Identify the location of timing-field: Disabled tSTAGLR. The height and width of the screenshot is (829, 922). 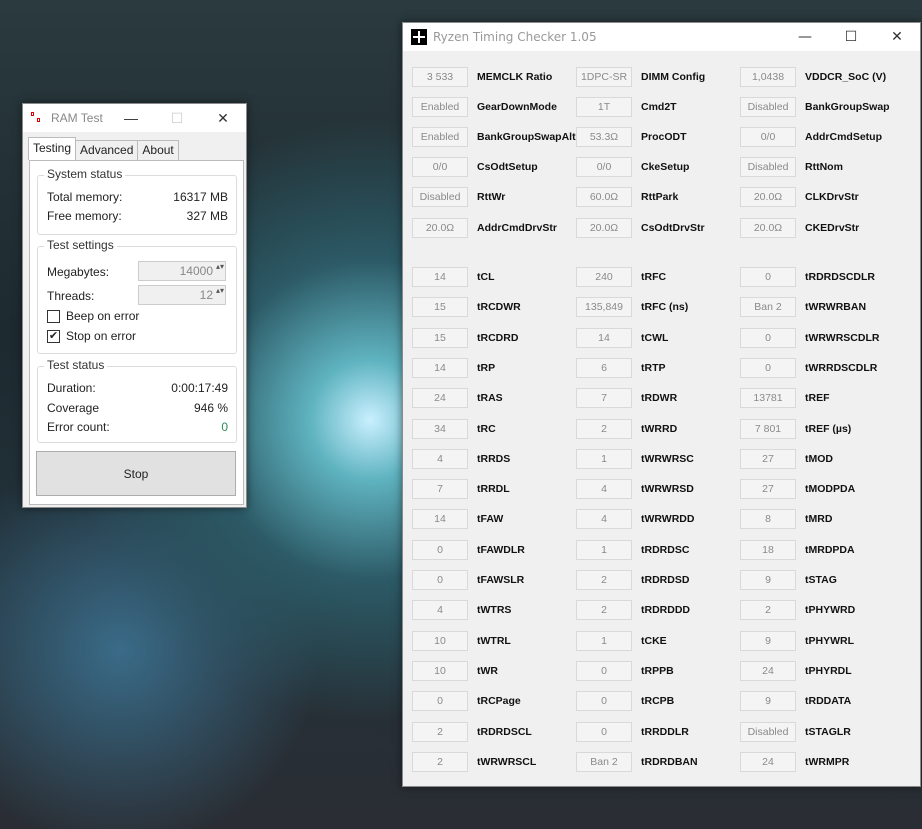
(795, 731).